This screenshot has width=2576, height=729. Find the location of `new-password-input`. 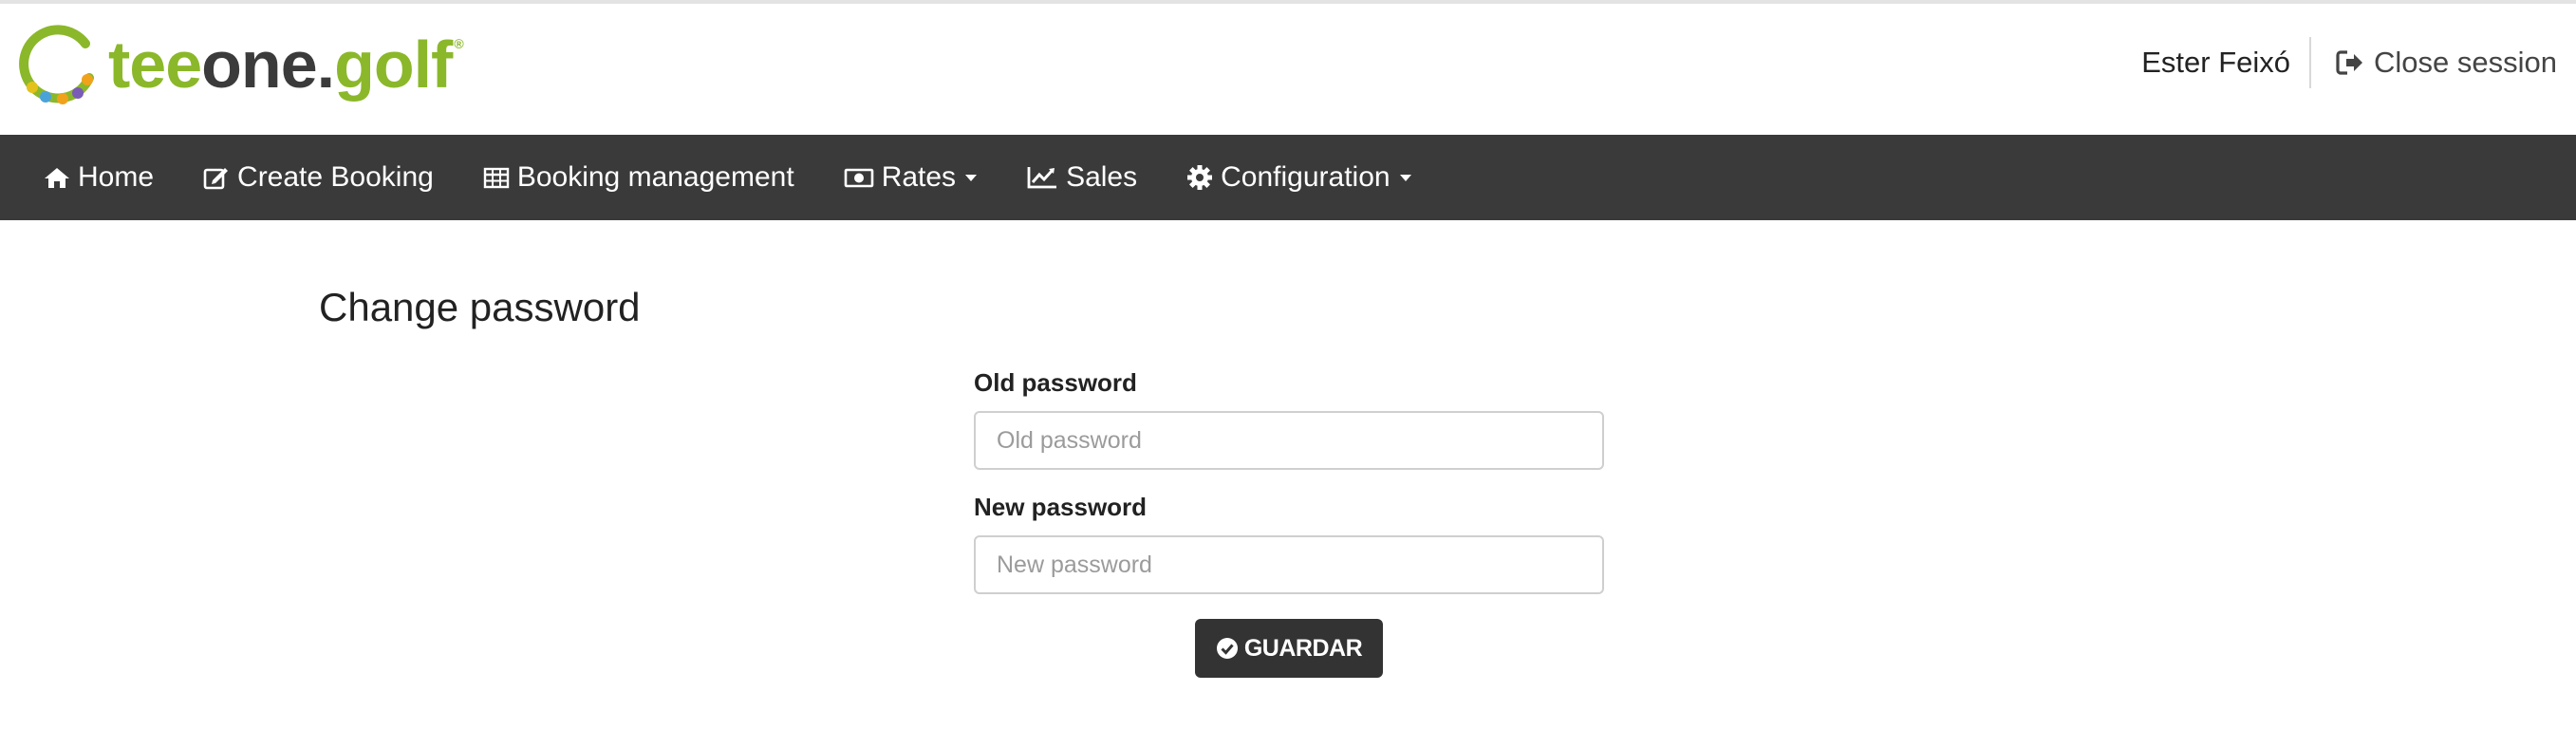

new-password-input is located at coordinates (1289, 565).